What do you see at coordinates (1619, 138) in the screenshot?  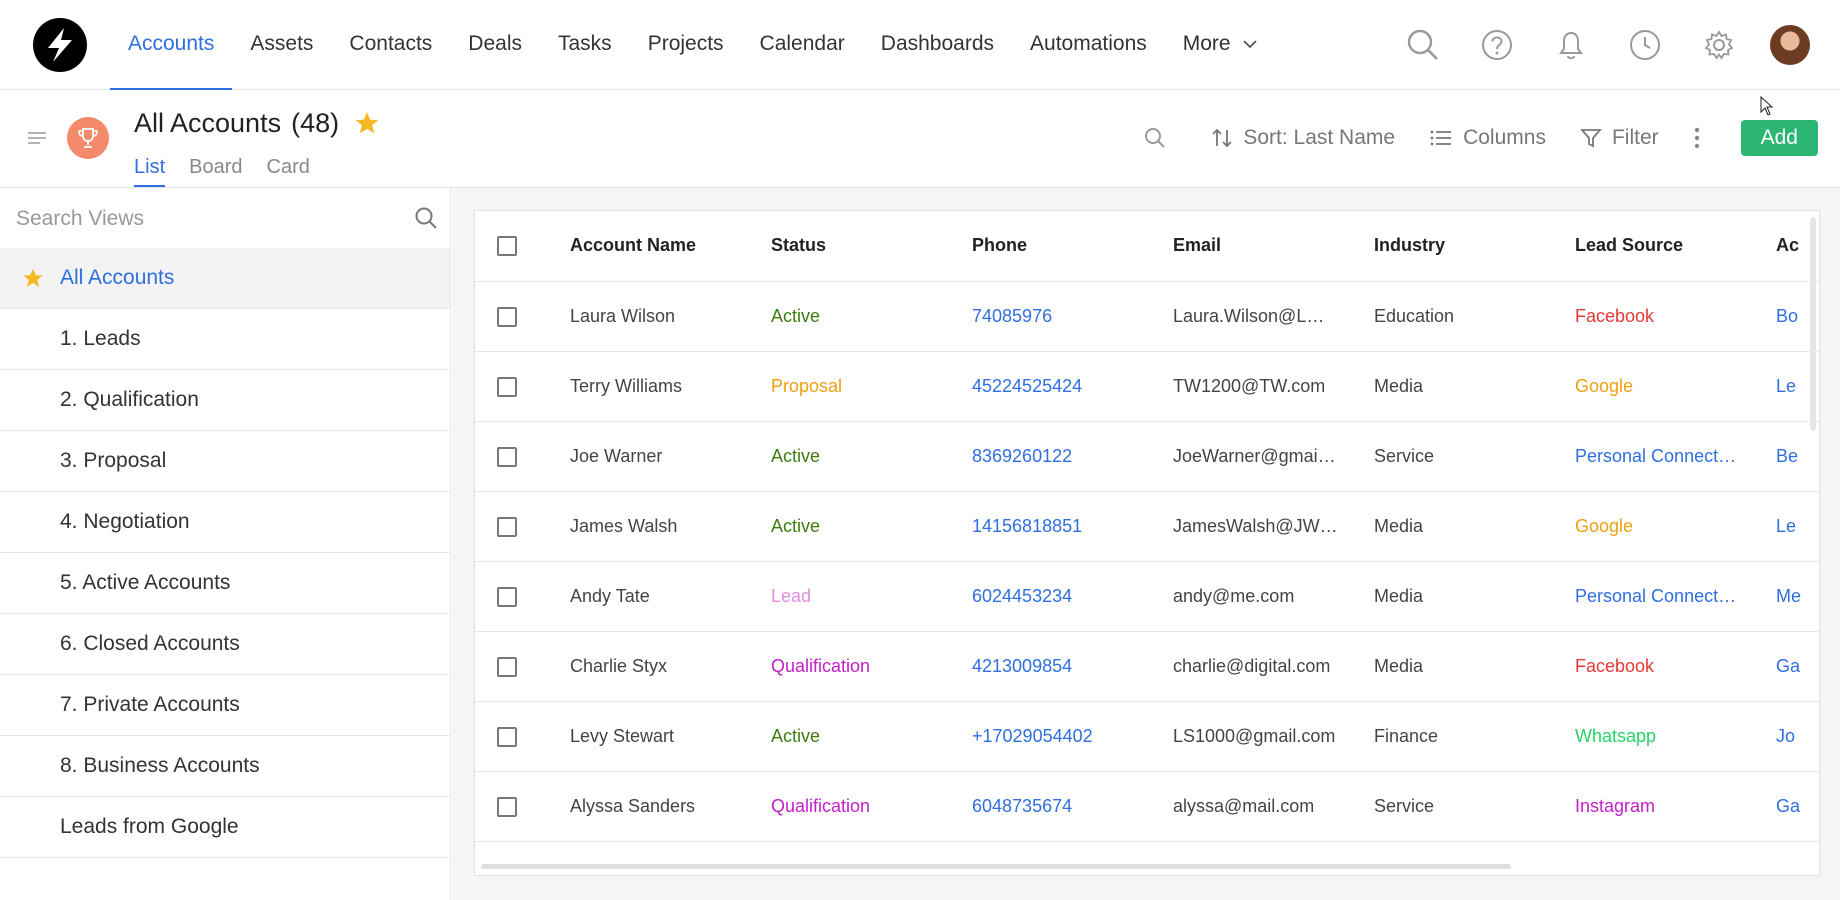 I see `filter-button: Filter` at bounding box center [1619, 138].